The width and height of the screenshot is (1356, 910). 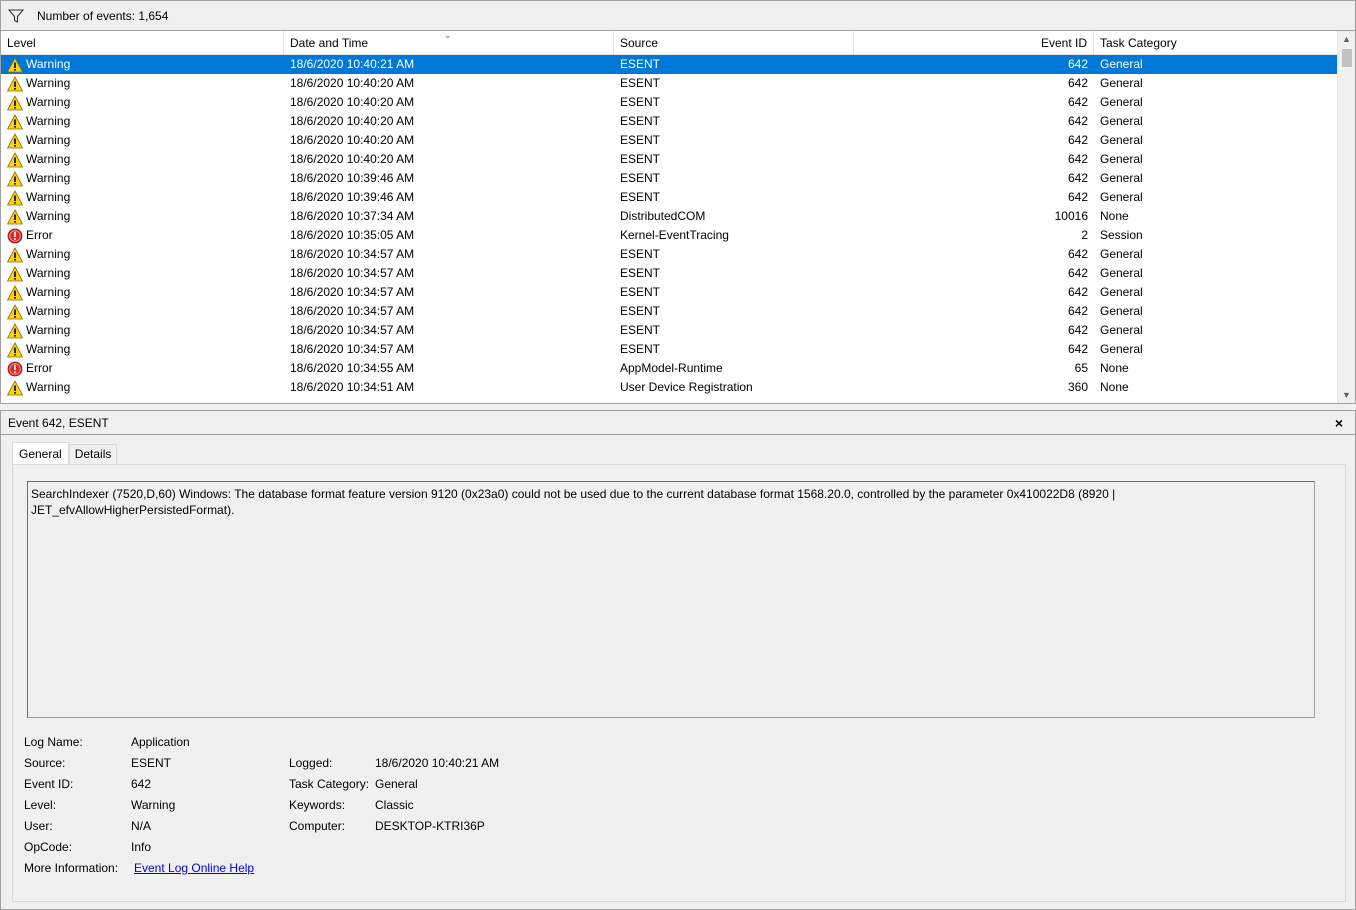 I want to click on vertical-scrollbar: ▲ ▼, so click(x=1346, y=217).